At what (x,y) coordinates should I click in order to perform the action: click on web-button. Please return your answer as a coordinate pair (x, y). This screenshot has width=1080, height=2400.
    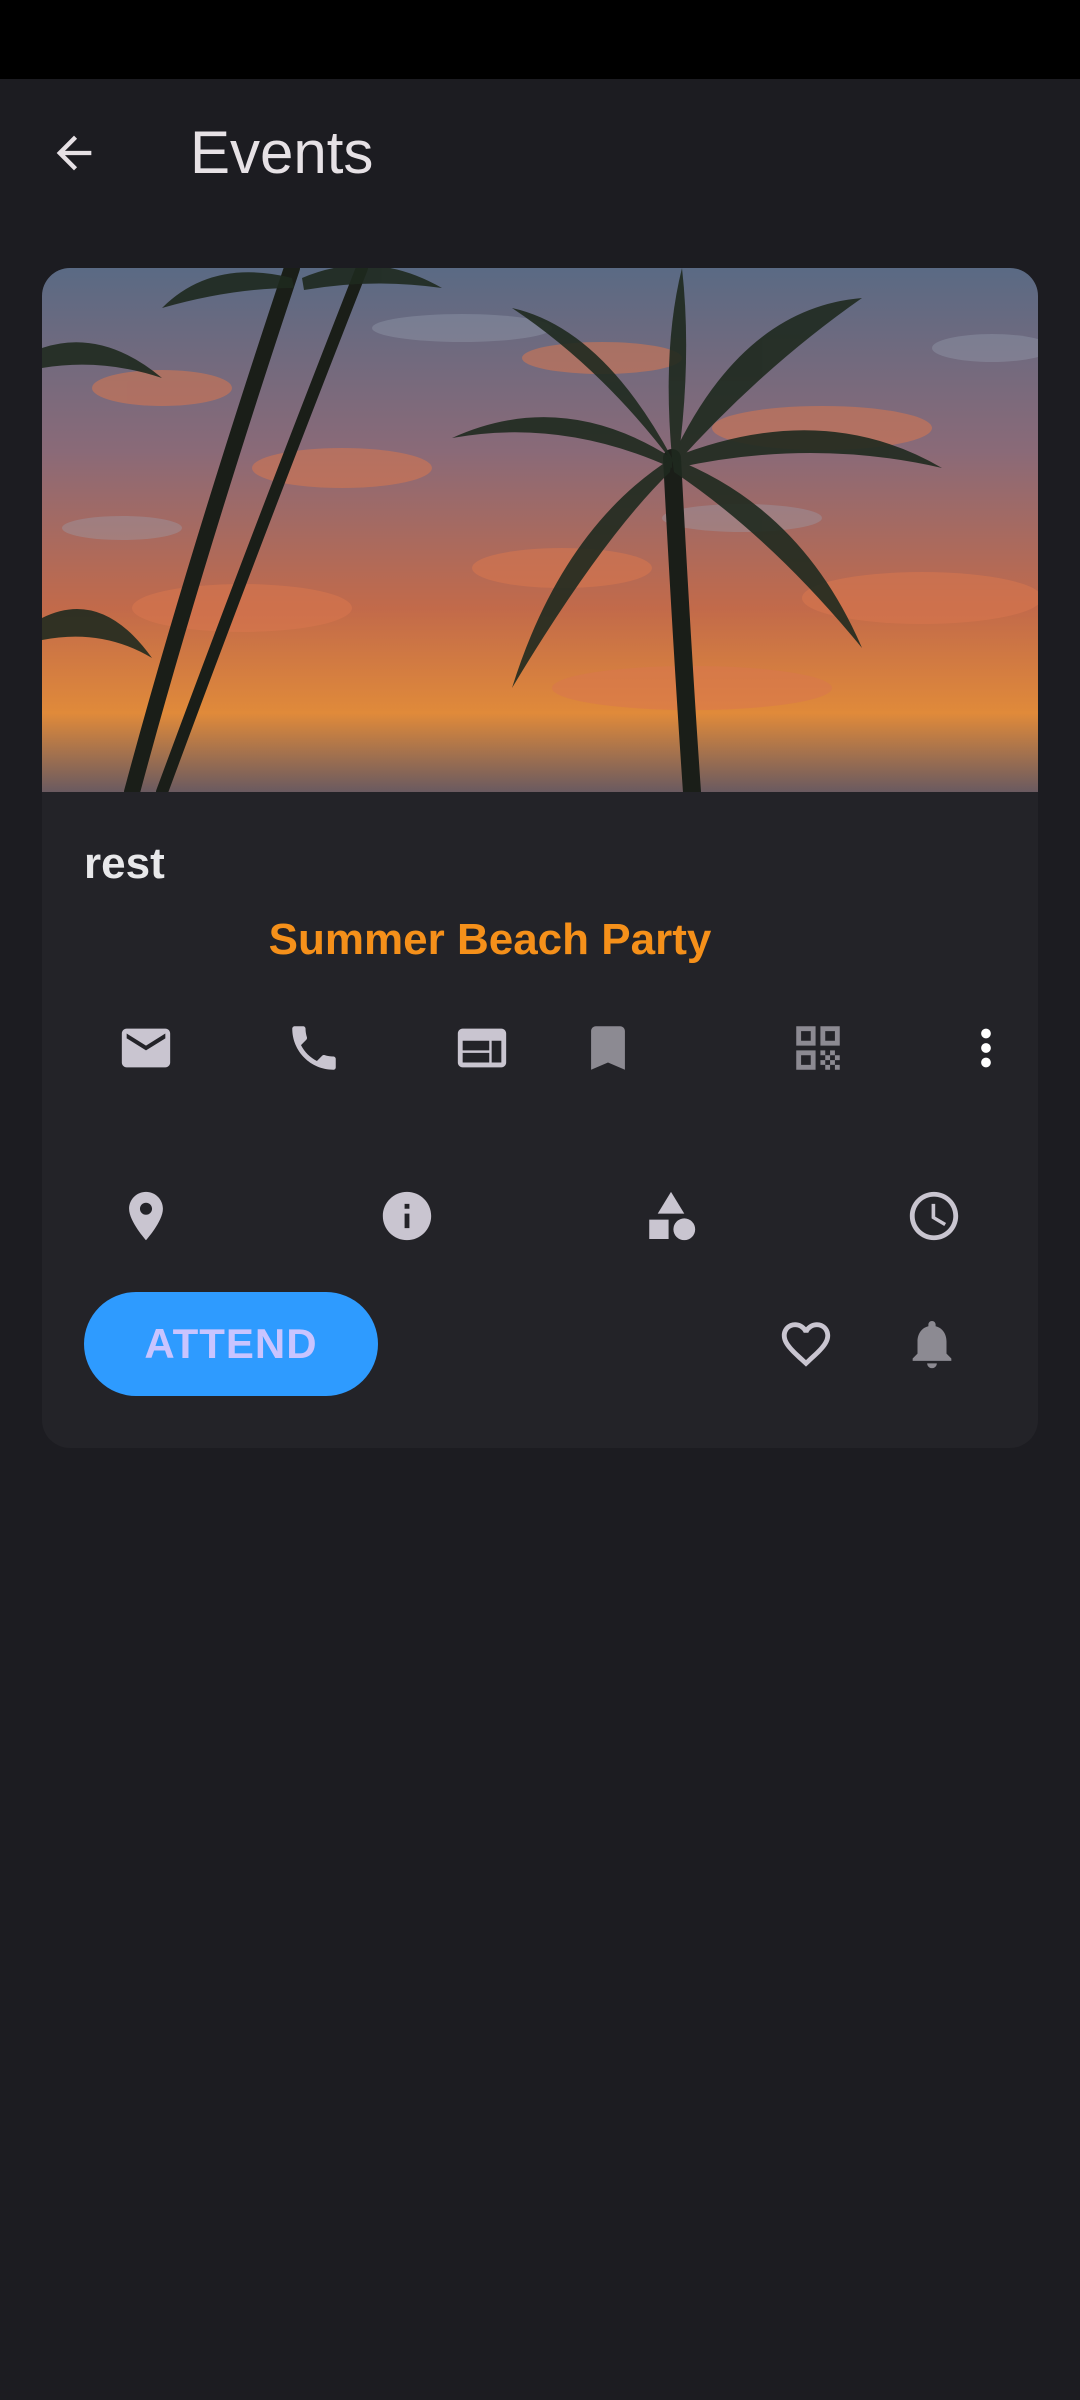
    Looking at the image, I should click on (482, 1048).